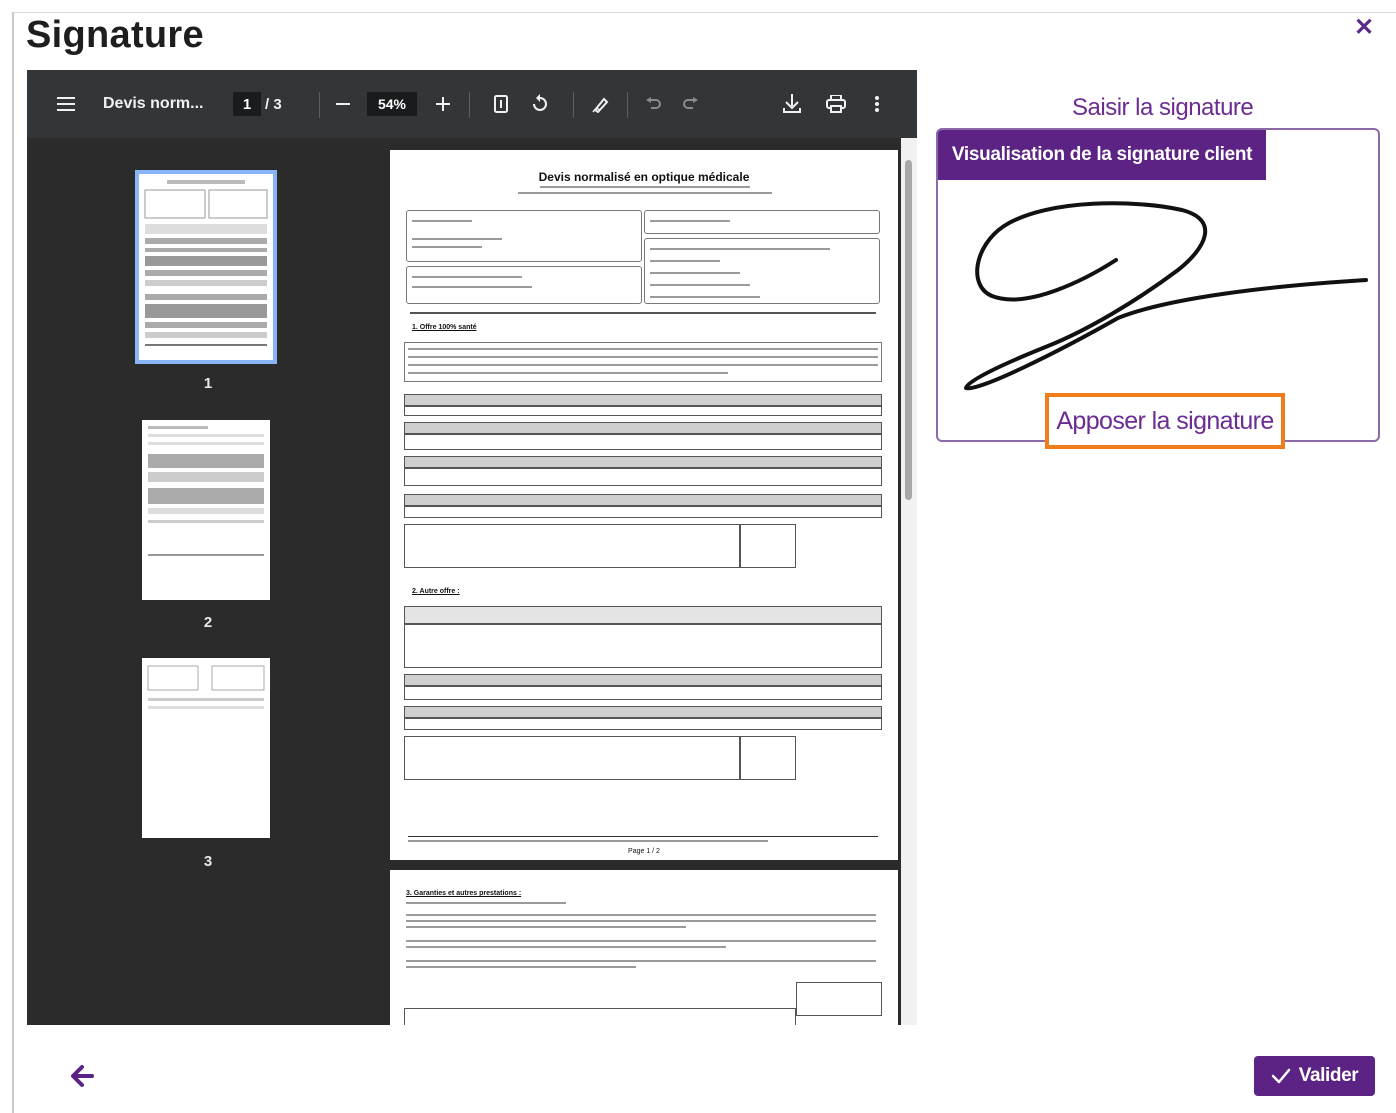  Describe the element at coordinates (653, 104) in the screenshot. I see `undo-icon` at that location.